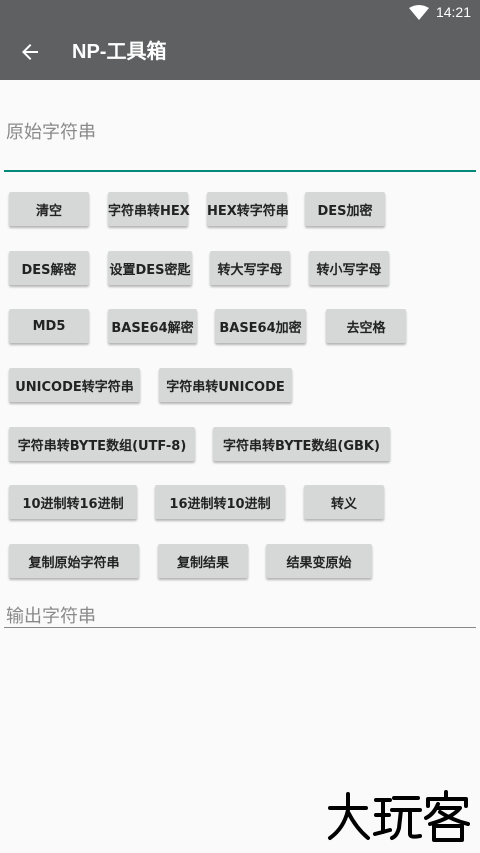 Image resolution: width=480 pixels, height=853 pixels. What do you see at coordinates (453, 12) in the screenshot?
I see `status-time: 14:21` at bounding box center [453, 12].